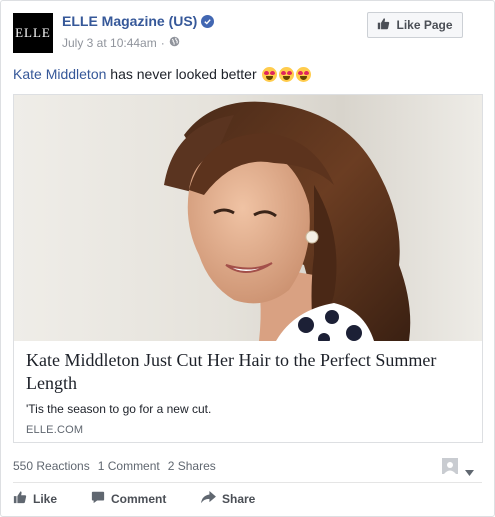 This screenshot has width=495, height=517. Describe the element at coordinates (33, 33) in the screenshot. I see `page-avatar-logo: ELLE` at that location.